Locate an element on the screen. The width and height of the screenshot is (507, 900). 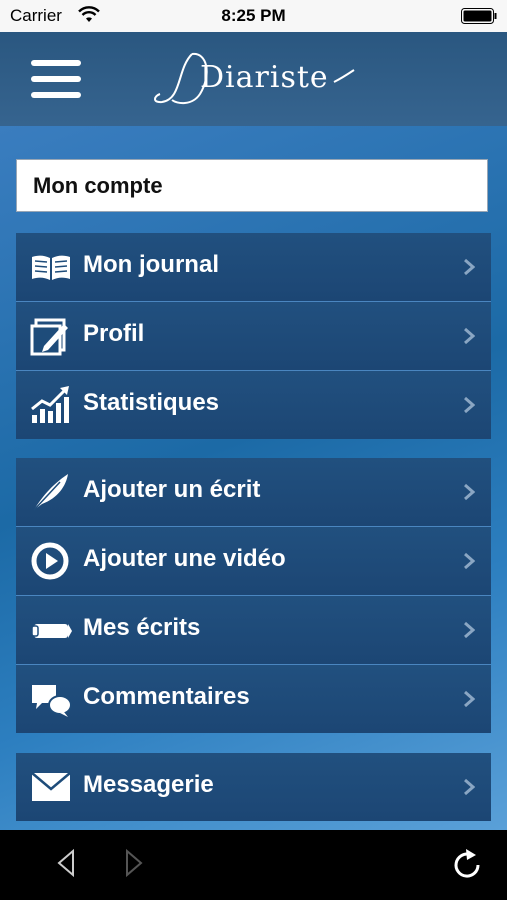
menu-item-commentaires: Commentaires is located at coordinates (253, 699).